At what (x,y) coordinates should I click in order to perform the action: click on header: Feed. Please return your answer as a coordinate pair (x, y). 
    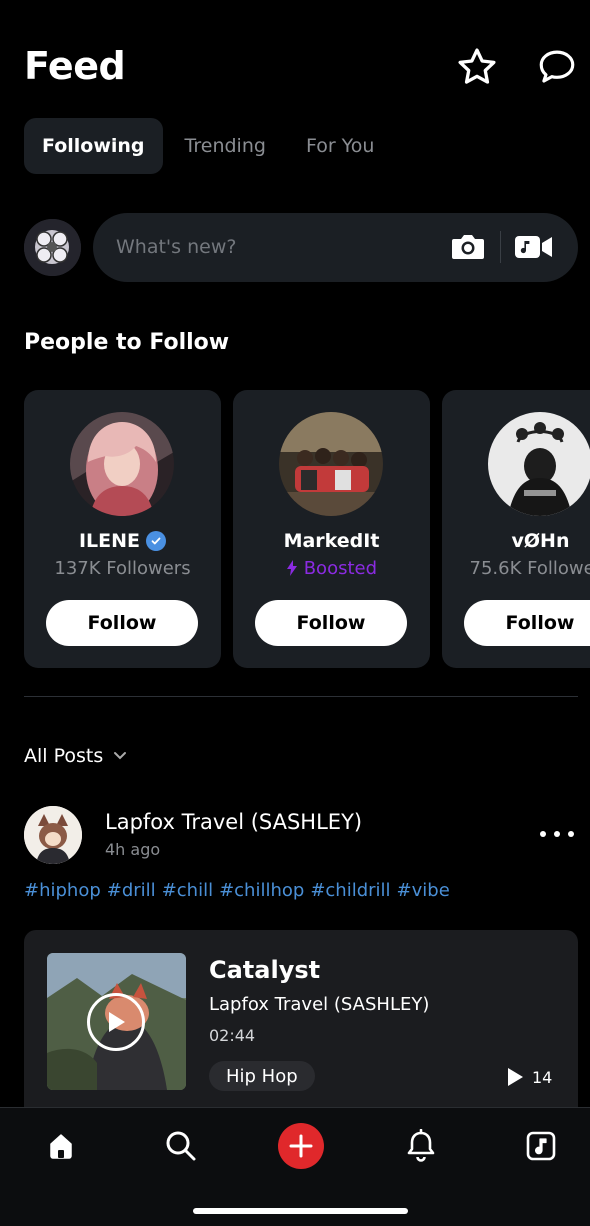
    Looking at the image, I should click on (295, 55).